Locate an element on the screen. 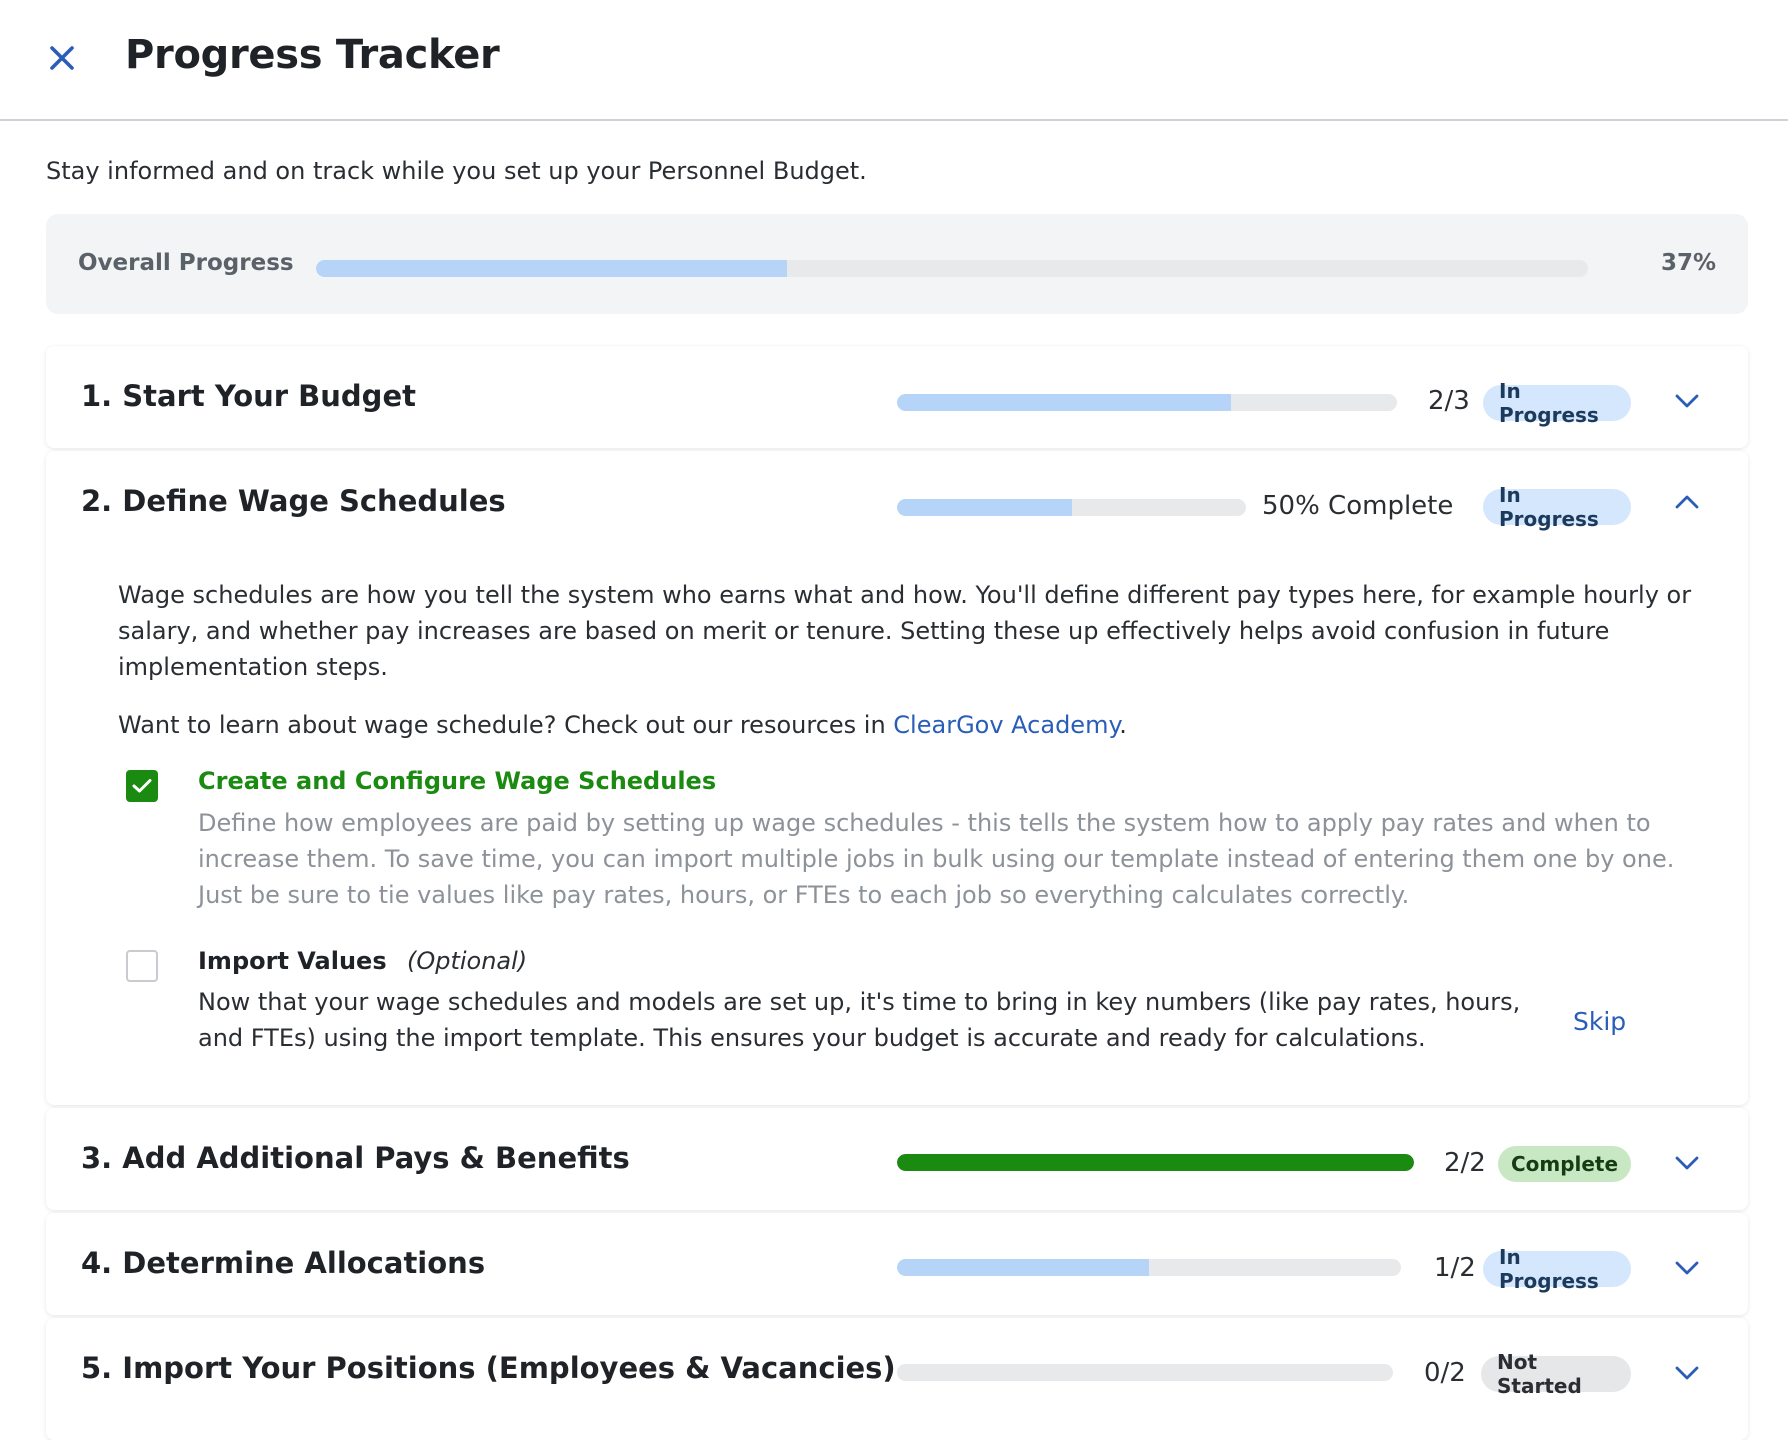 This screenshot has height=1440, width=1788. section-determine-allocations: 4. Determine Allocations 1/2 In Progress is located at coordinates (897, 1264).